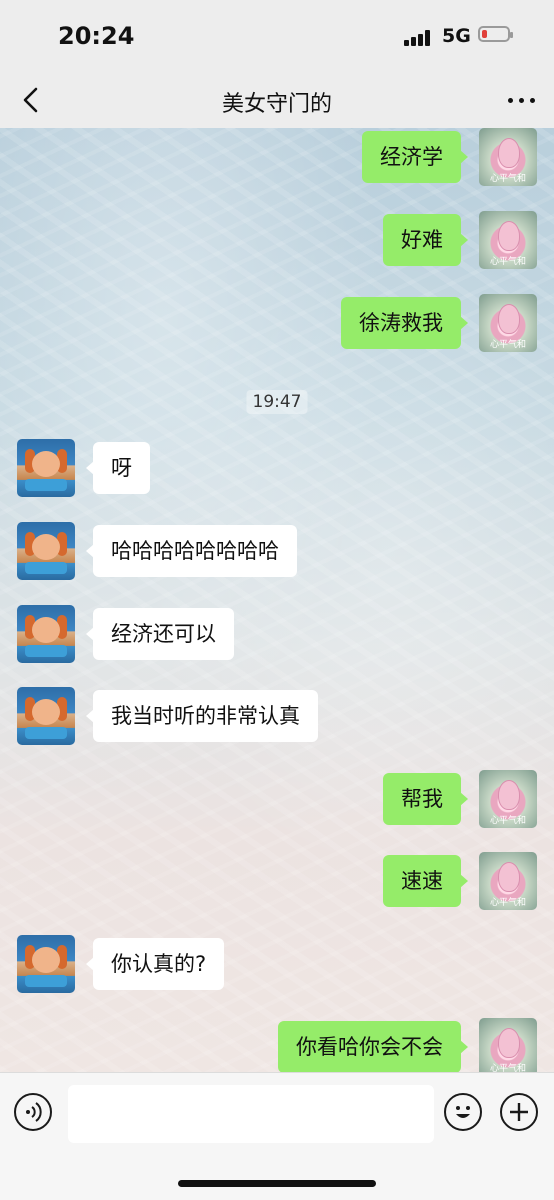  Describe the element at coordinates (415, 157) in the screenshot. I see `my-message-bubble: 经济学` at that location.